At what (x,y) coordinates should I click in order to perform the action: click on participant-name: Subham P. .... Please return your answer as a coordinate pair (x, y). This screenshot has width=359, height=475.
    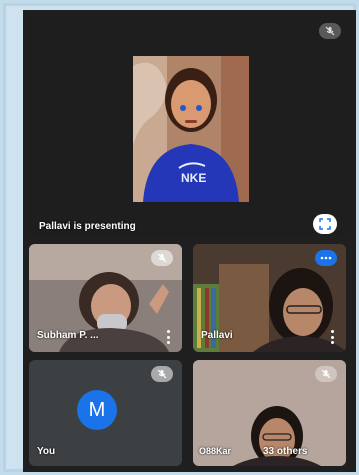
    Looking at the image, I should click on (68, 335).